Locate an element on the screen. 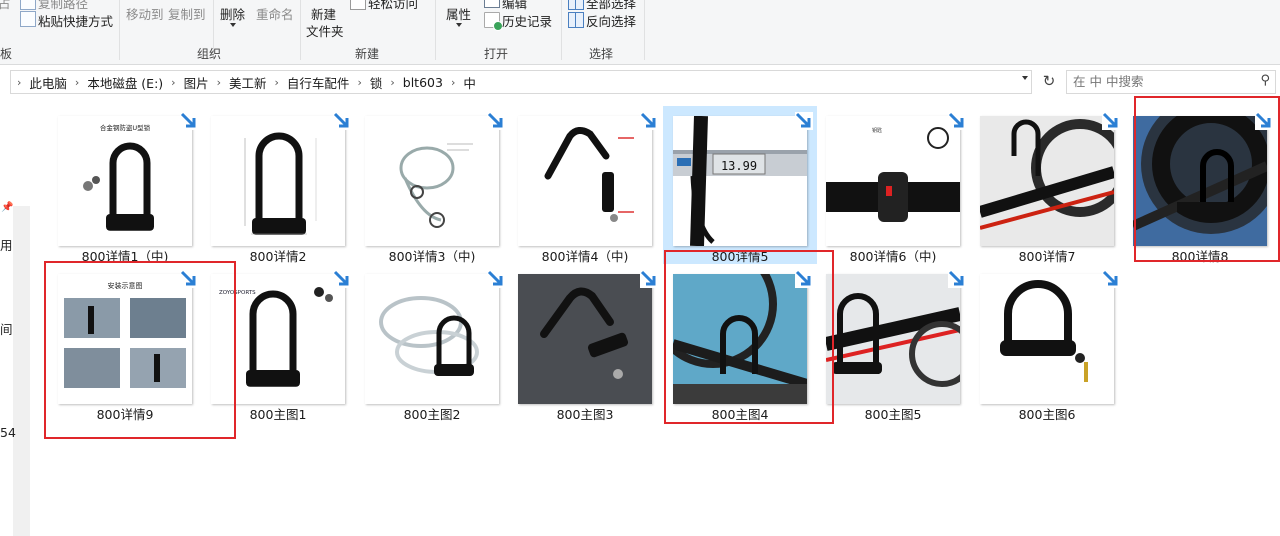  easy-access-icon is located at coordinates (358, 5).